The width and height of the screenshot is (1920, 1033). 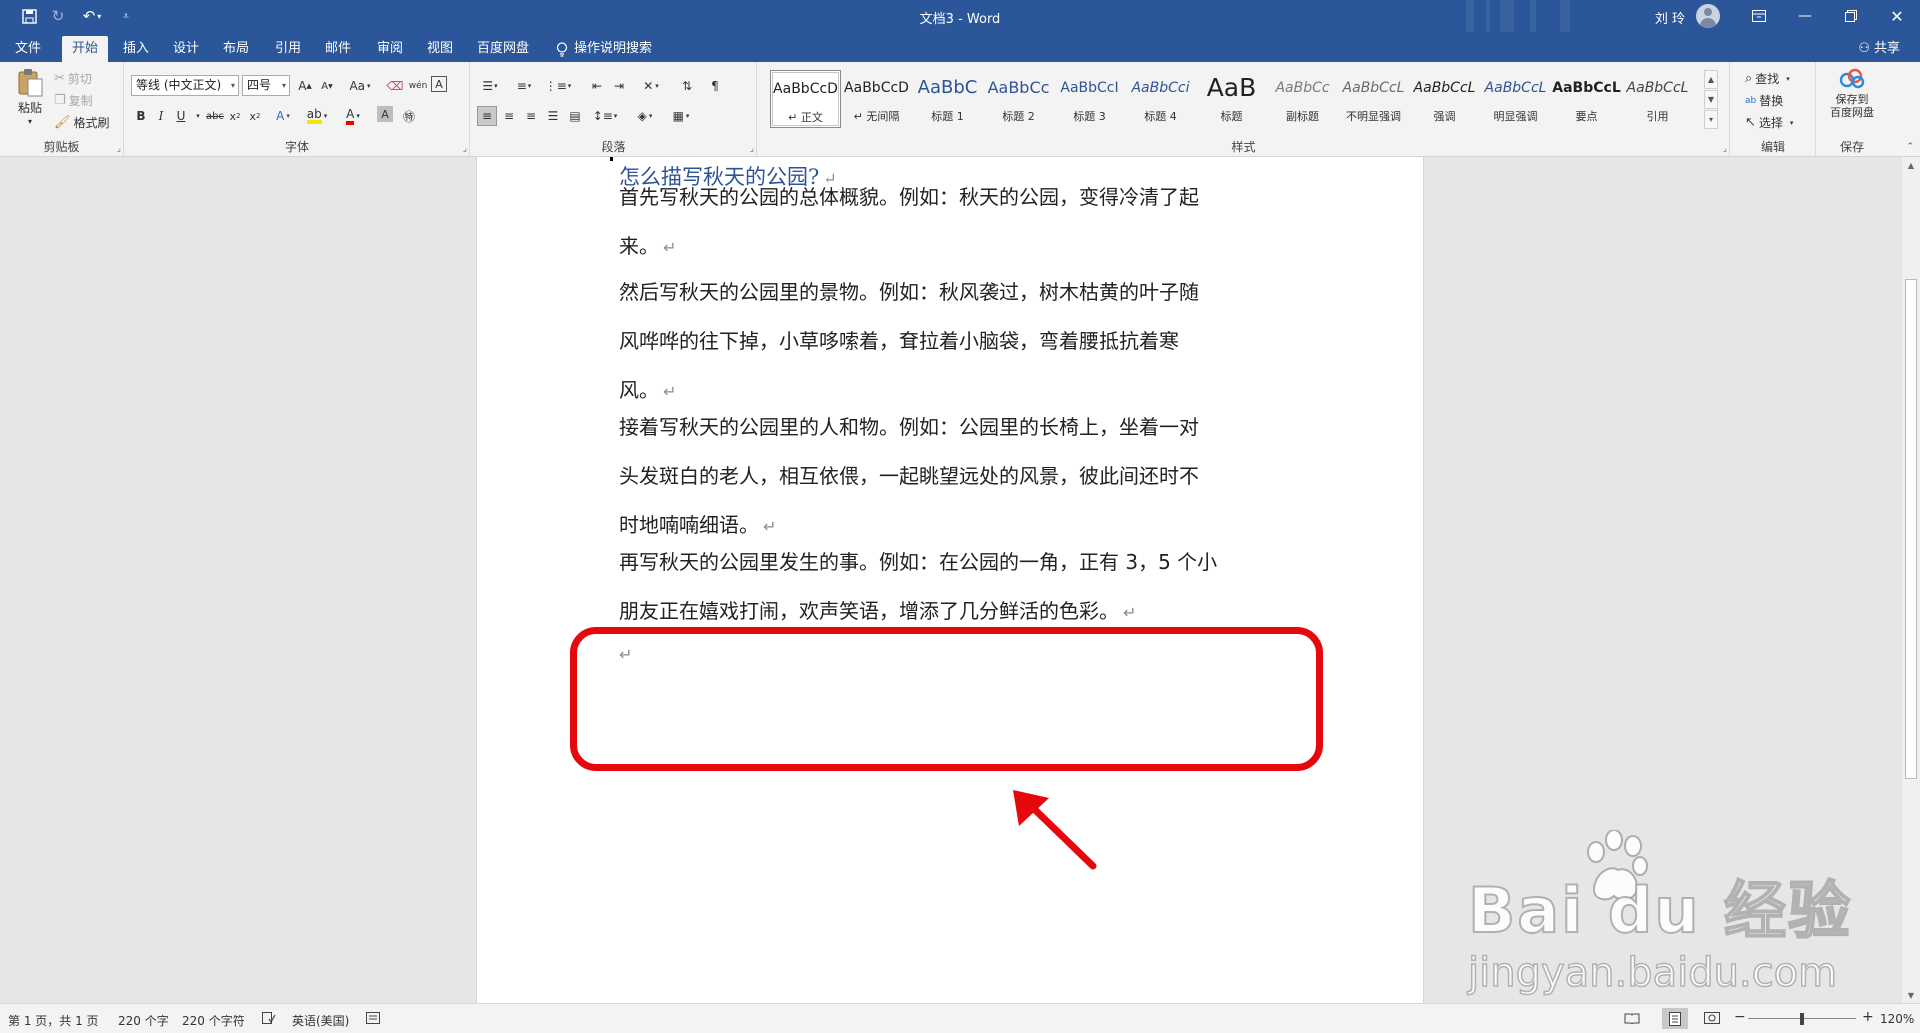 What do you see at coordinates (651, 86) in the screenshot?
I see `chinese-layout-icon: ✕ ▾` at bounding box center [651, 86].